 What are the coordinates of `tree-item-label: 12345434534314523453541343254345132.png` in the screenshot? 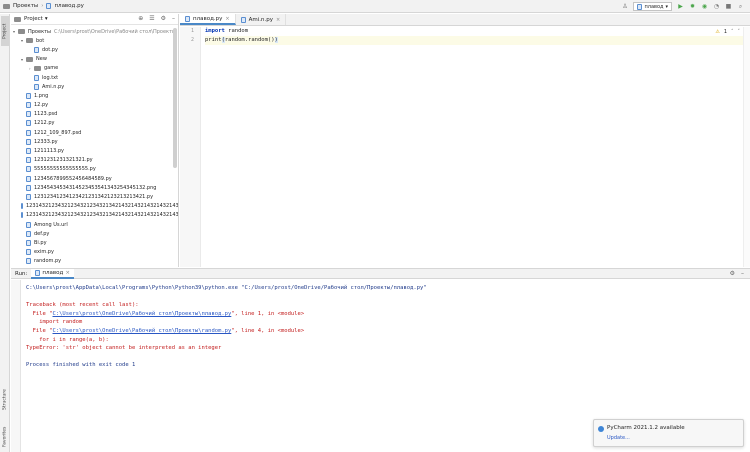 It's located at (95, 187).